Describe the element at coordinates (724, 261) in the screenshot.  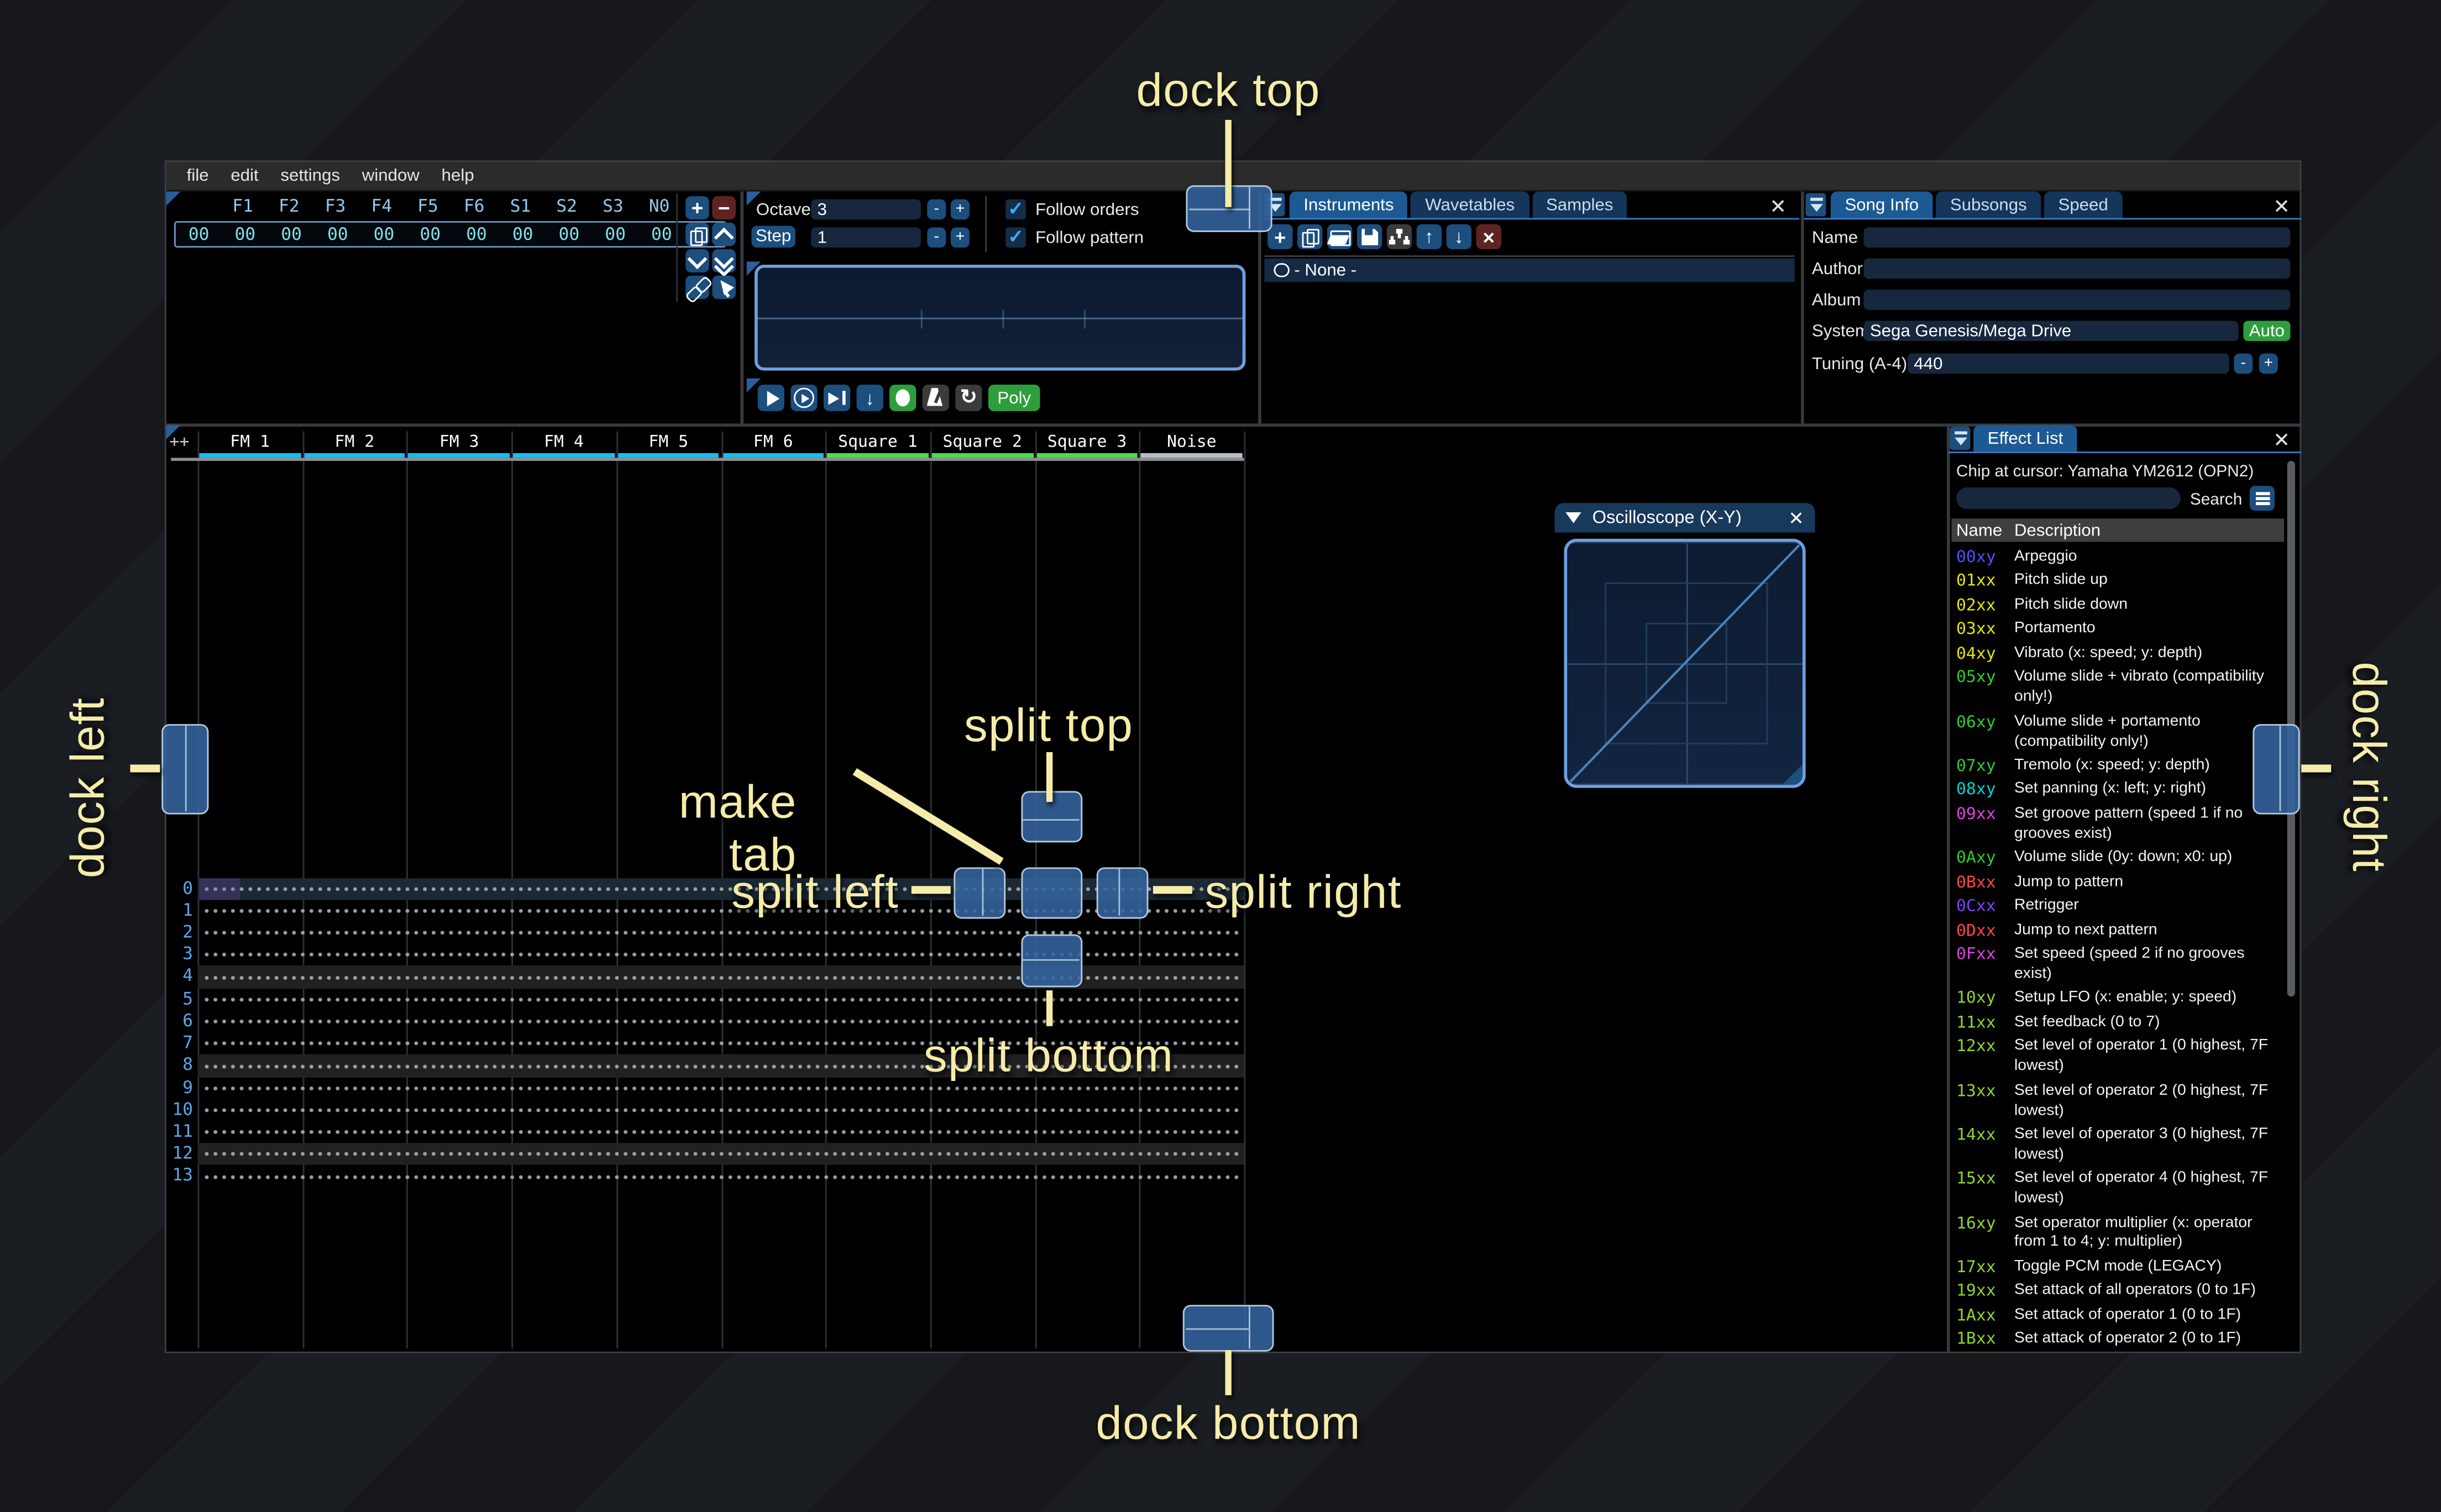
I see `order-duplicate-end-button` at that location.